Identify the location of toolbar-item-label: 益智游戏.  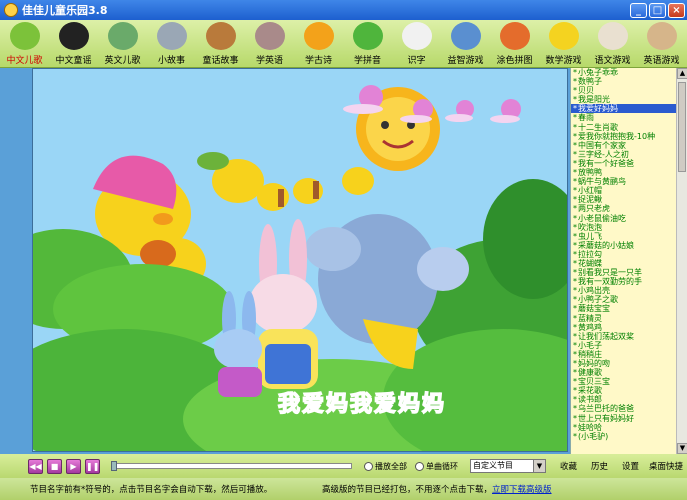
(465, 61).